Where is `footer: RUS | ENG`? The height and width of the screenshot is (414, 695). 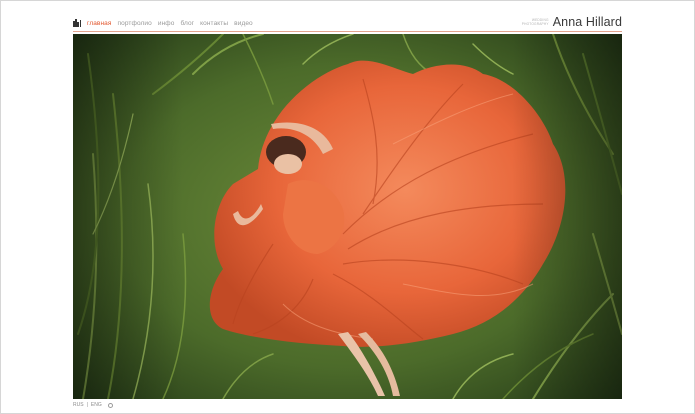 footer: RUS | ENG is located at coordinates (93, 405).